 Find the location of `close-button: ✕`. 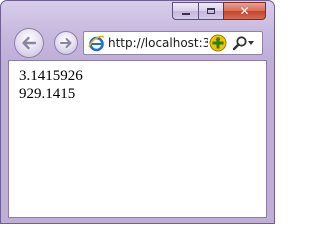

close-button: ✕ is located at coordinates (244, 11).